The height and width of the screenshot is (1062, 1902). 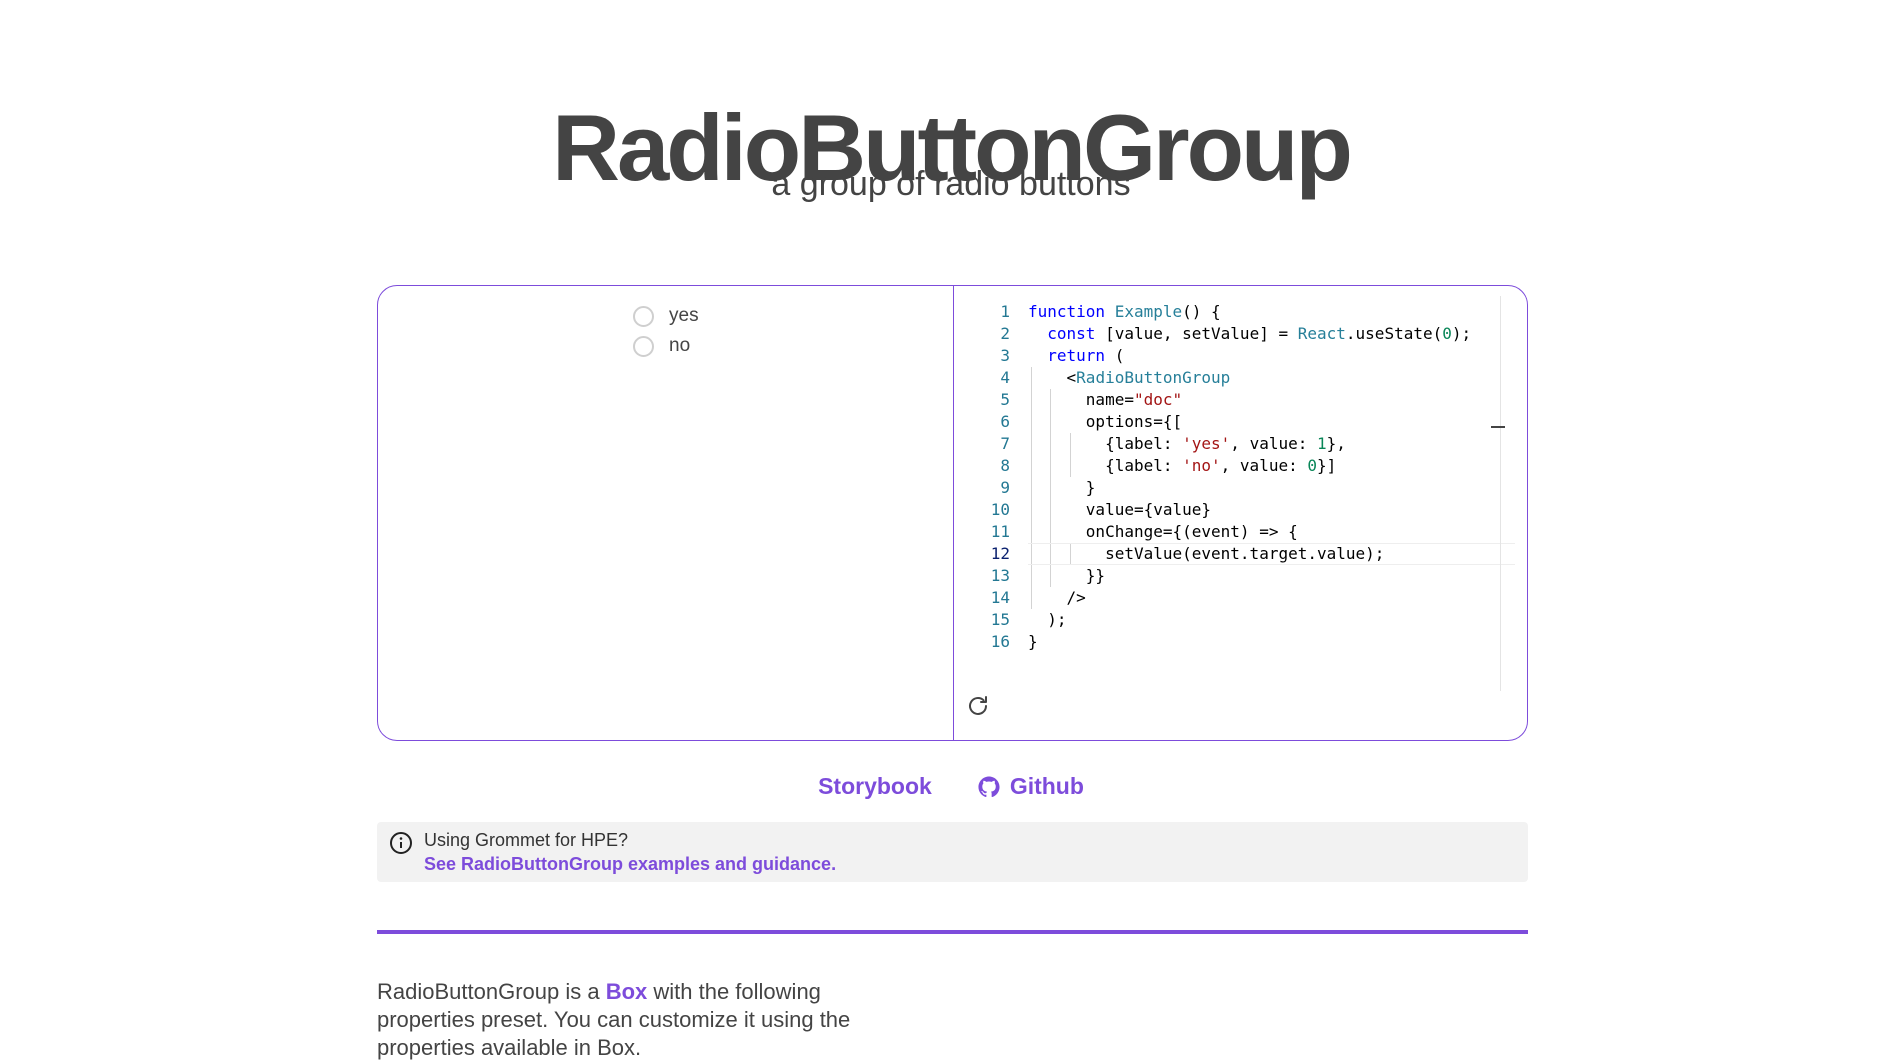 What do you see at coordinates (1046, 786) in the screenshot?
I see `github-link-label: Github` at bounding box center [1046, 786].